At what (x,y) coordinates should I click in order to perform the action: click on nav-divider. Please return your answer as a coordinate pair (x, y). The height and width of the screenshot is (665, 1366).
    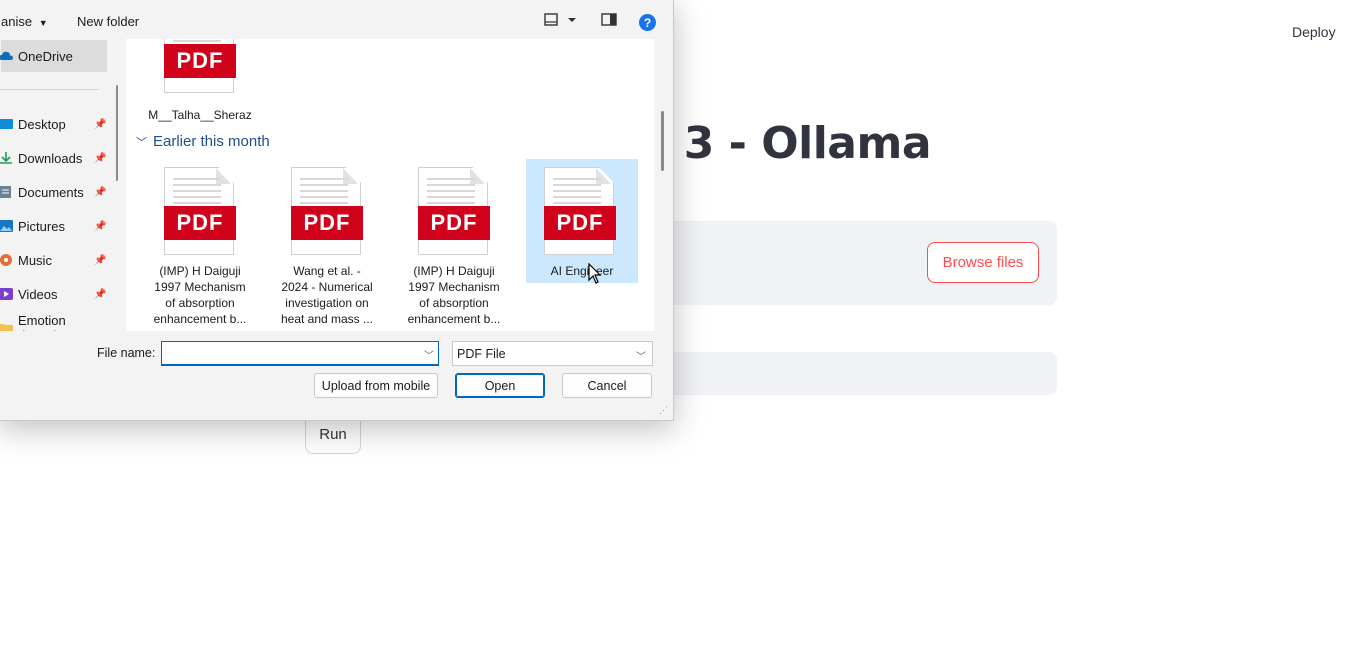
    Looking at the image, I should click on (49, 89).